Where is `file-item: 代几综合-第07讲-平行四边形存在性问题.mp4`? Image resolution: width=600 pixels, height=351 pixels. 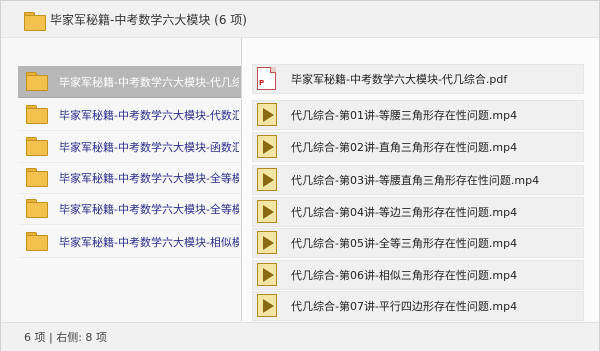
file-item: 代几综合-第07讲-平行四边形存在性问题.mp4 is located at coordinates (418, 306).